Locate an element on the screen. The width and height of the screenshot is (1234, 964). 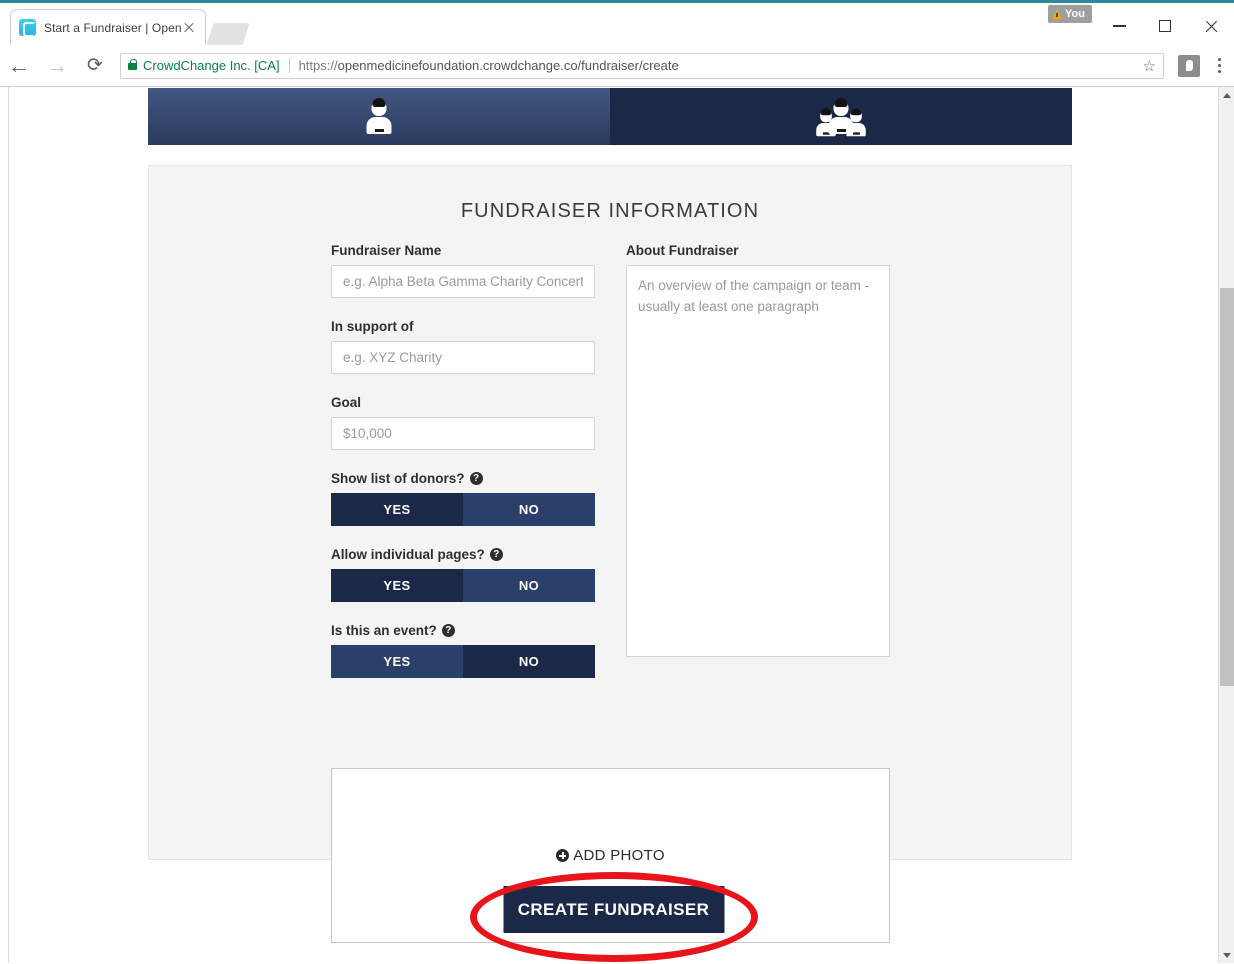
show-donors-no-button: NO is located at coordinates (529, 509).